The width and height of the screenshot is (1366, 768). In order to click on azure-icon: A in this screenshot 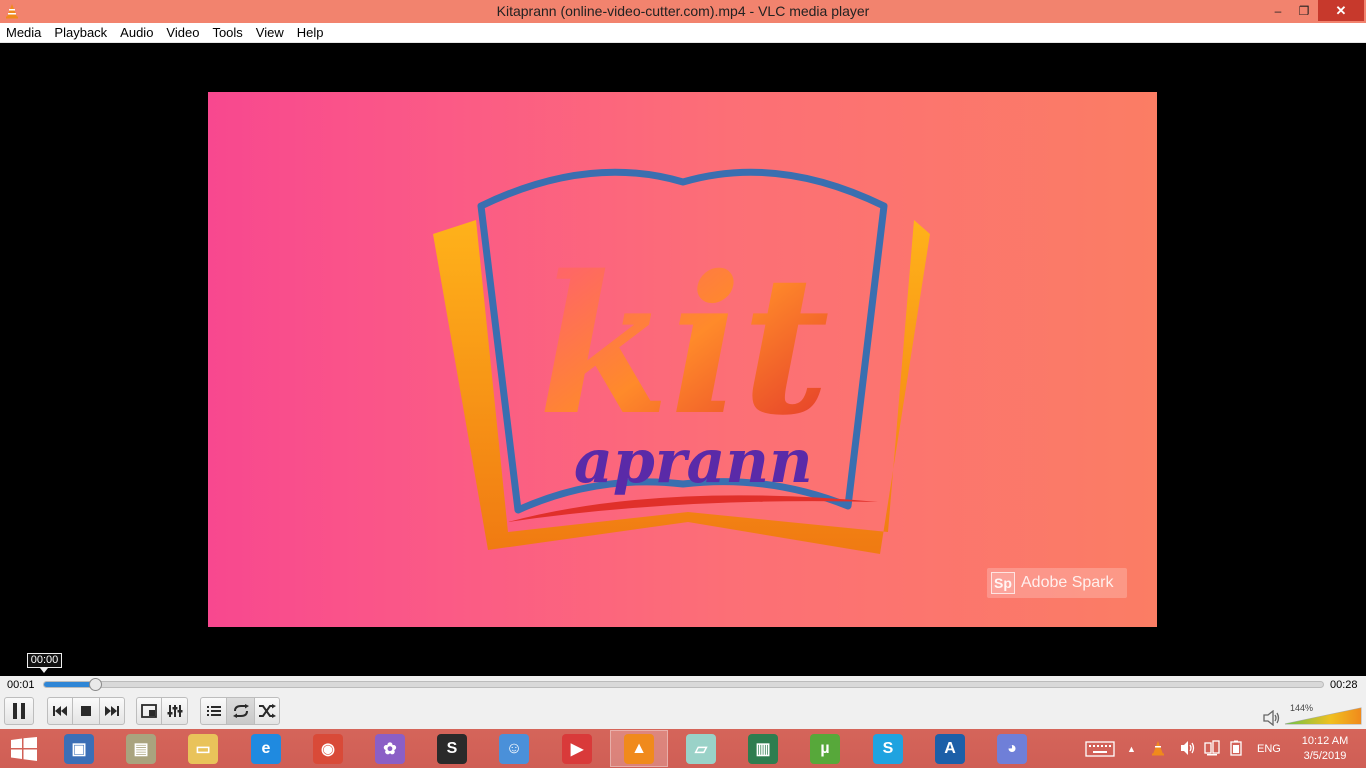, I will do `click(950, 748)`.